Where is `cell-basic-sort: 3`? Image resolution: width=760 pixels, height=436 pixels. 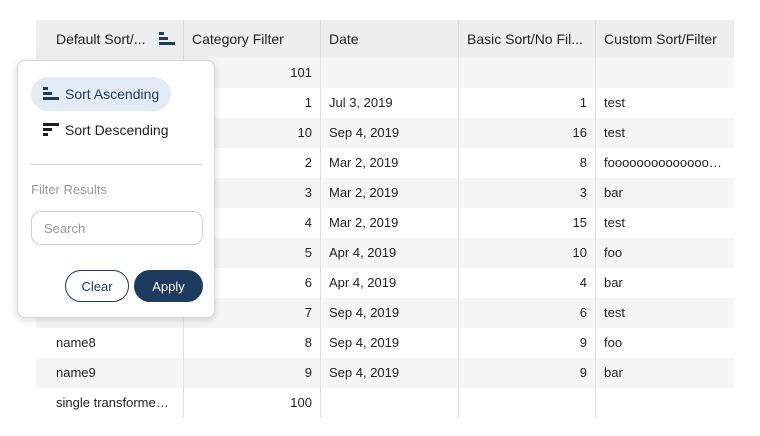
cell-basic-sort: 3 is located at coordinates (527, 193).